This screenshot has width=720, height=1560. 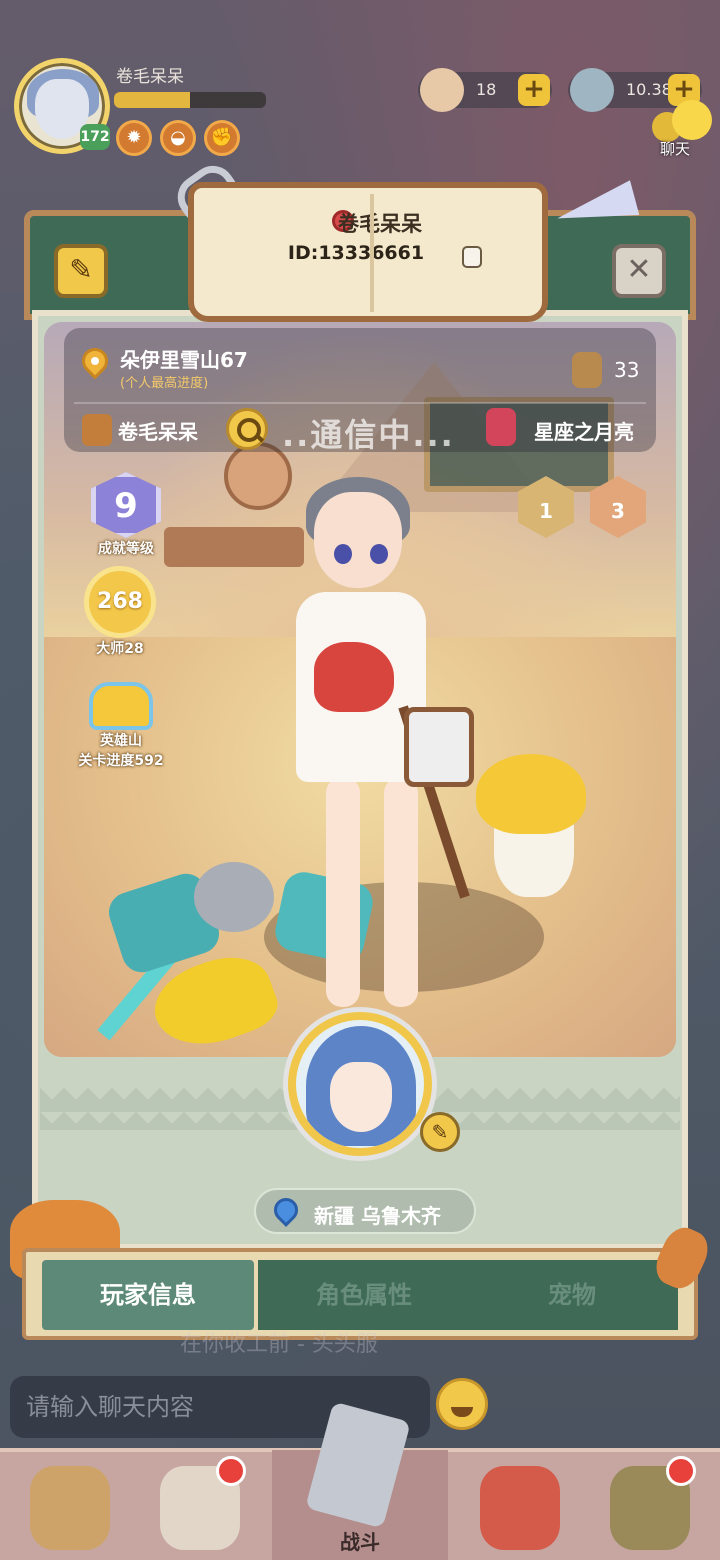 What do you see at coordinates (134, 138) in the screenshot?
I see `flame-badge-icon: ✹` at bounding box center [134, 138].